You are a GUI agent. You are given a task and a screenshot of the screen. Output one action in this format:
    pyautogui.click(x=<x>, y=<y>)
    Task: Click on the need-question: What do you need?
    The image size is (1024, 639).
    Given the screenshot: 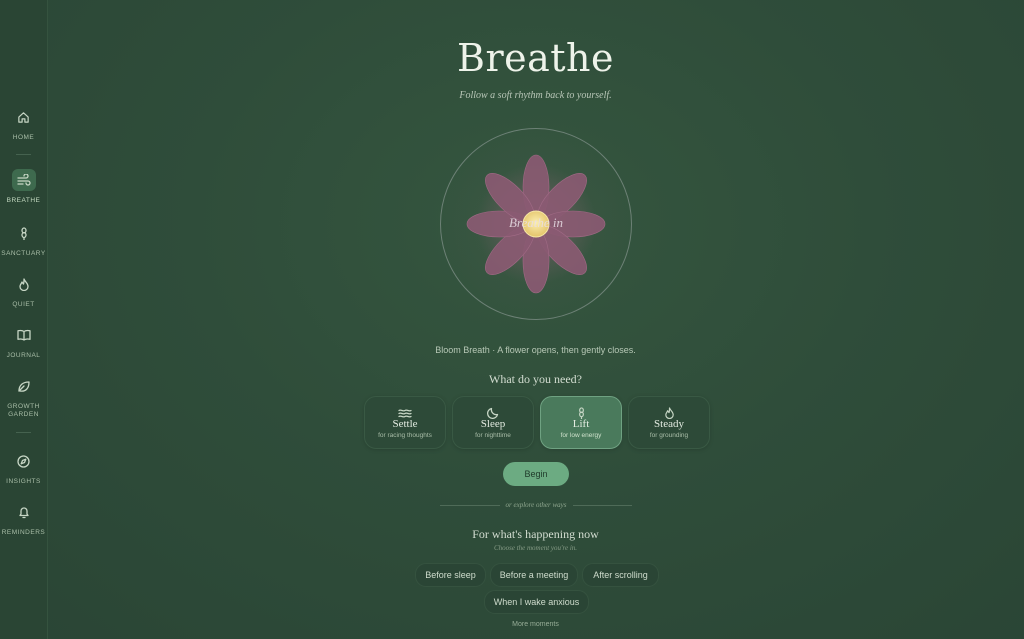 What is the action you would take?
    pyautogui.click(x=535, y=379)
    